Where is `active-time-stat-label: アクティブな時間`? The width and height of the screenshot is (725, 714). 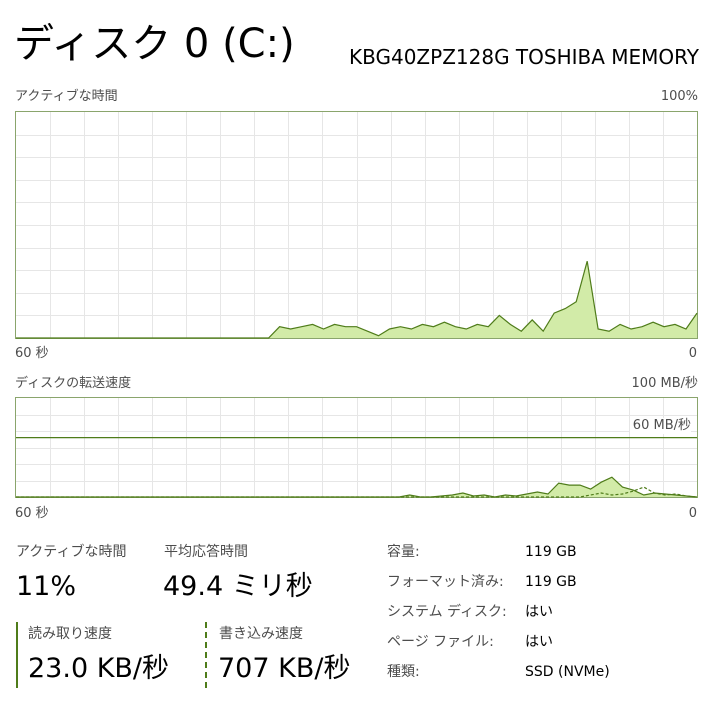
active-time-stat-label: アクティブな時間 is located at coordinates (71, 552).